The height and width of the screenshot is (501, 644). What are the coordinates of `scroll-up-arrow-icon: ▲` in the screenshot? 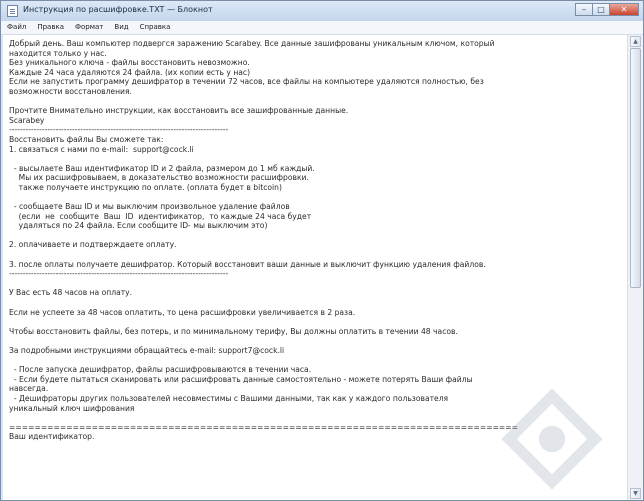 It's located at (635, 41).